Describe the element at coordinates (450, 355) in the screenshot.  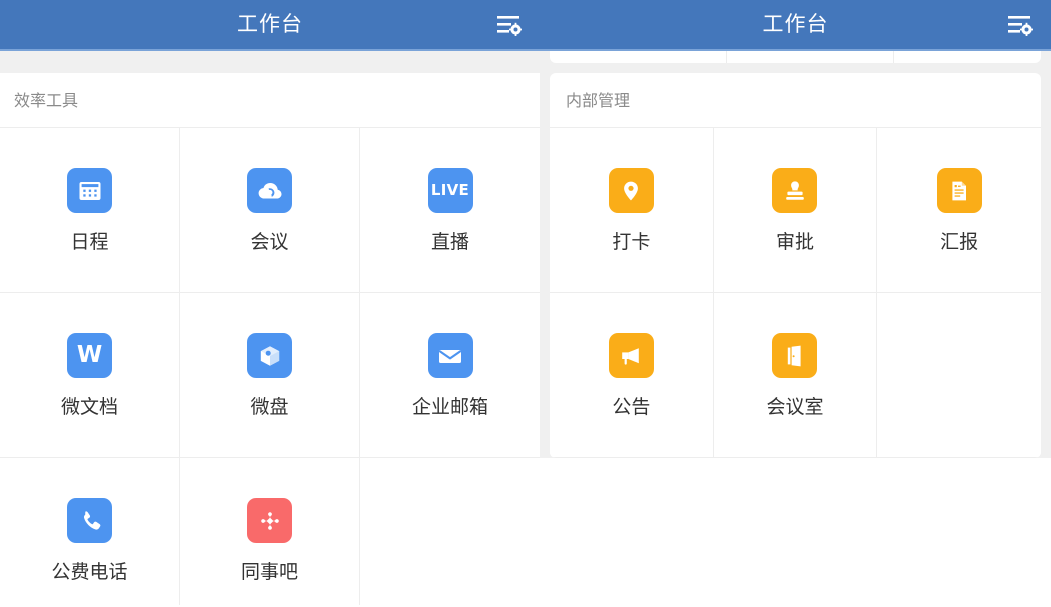
I see `envelope-icon` at that location.